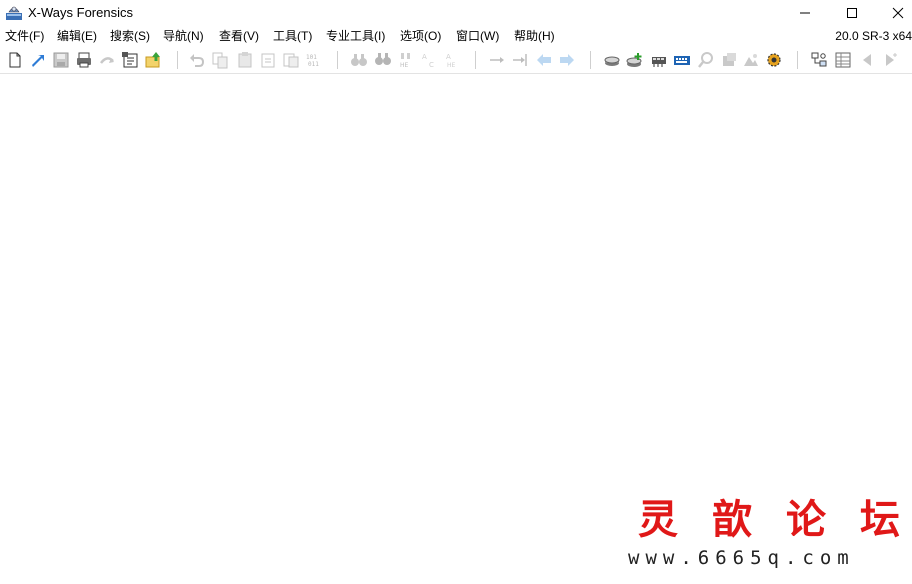 This screenshot has height=584, width=912. What do you see at coordinates (61, 60) in the screenshot?
I see `save-icon` at bounding box center [61, 60].